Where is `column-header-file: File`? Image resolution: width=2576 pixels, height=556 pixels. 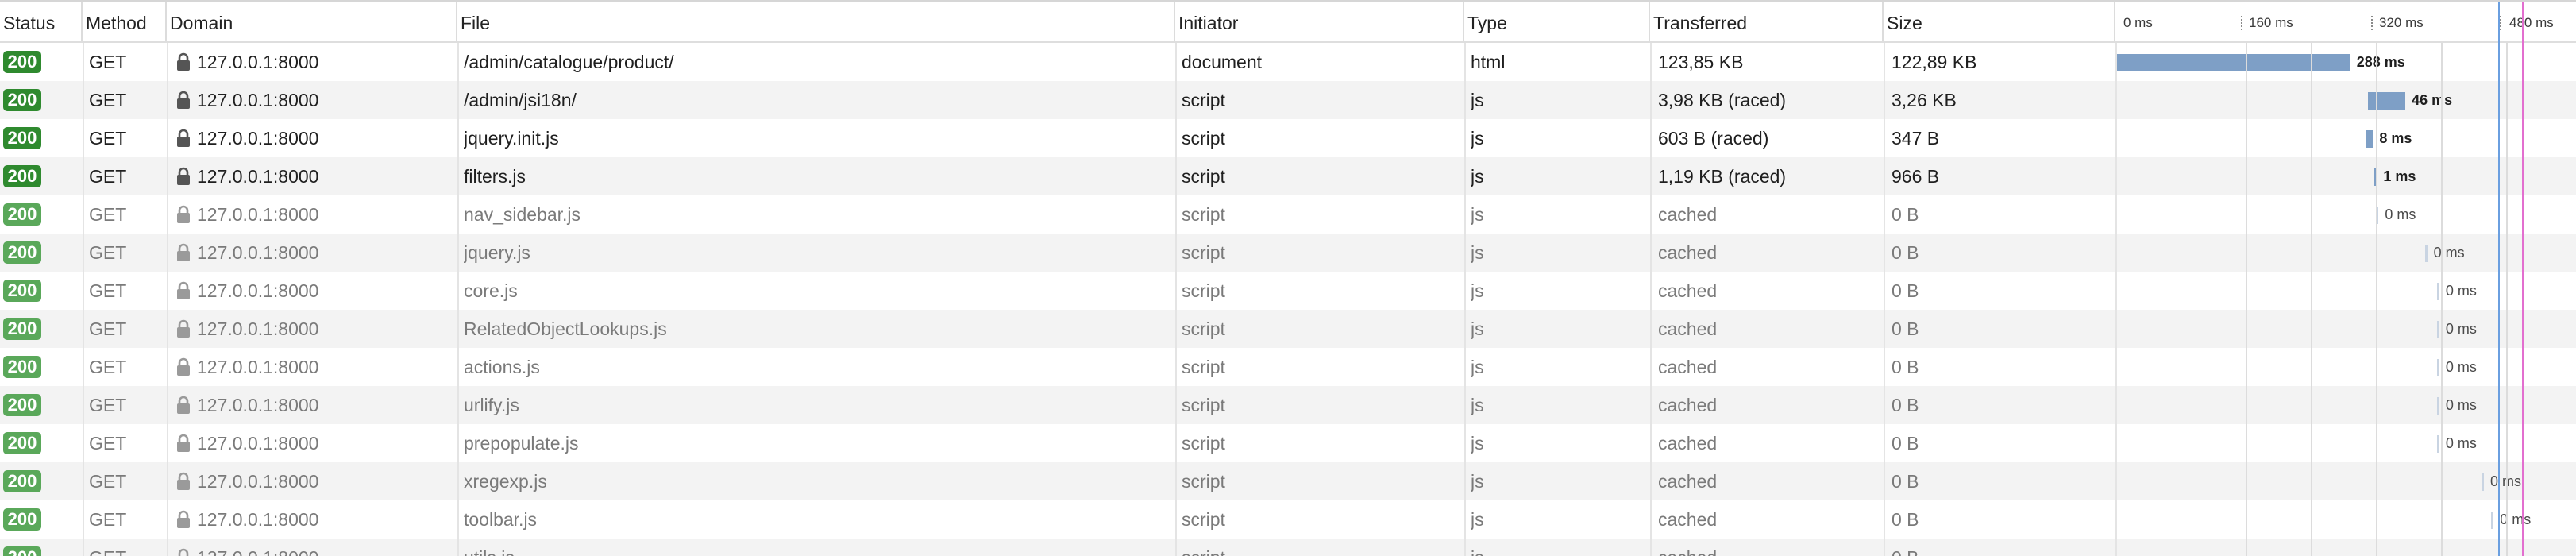 column-header-file: File is located at coordinates (816, 21).